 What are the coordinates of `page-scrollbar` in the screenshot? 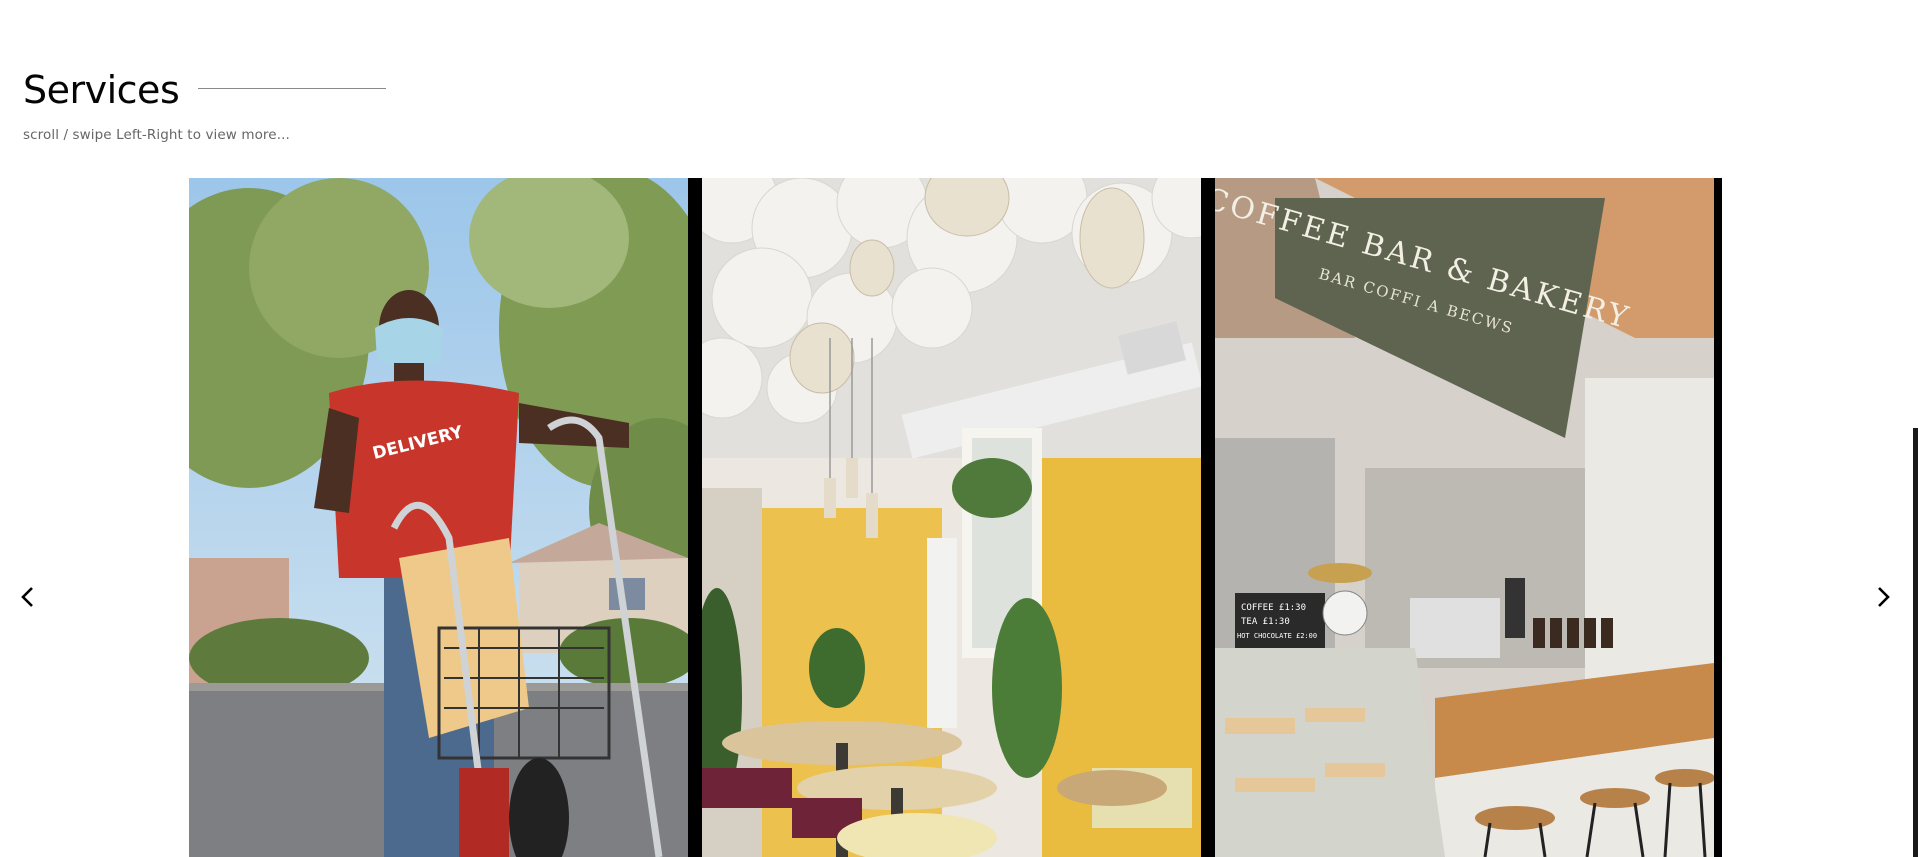 It's located at (1915, 642).